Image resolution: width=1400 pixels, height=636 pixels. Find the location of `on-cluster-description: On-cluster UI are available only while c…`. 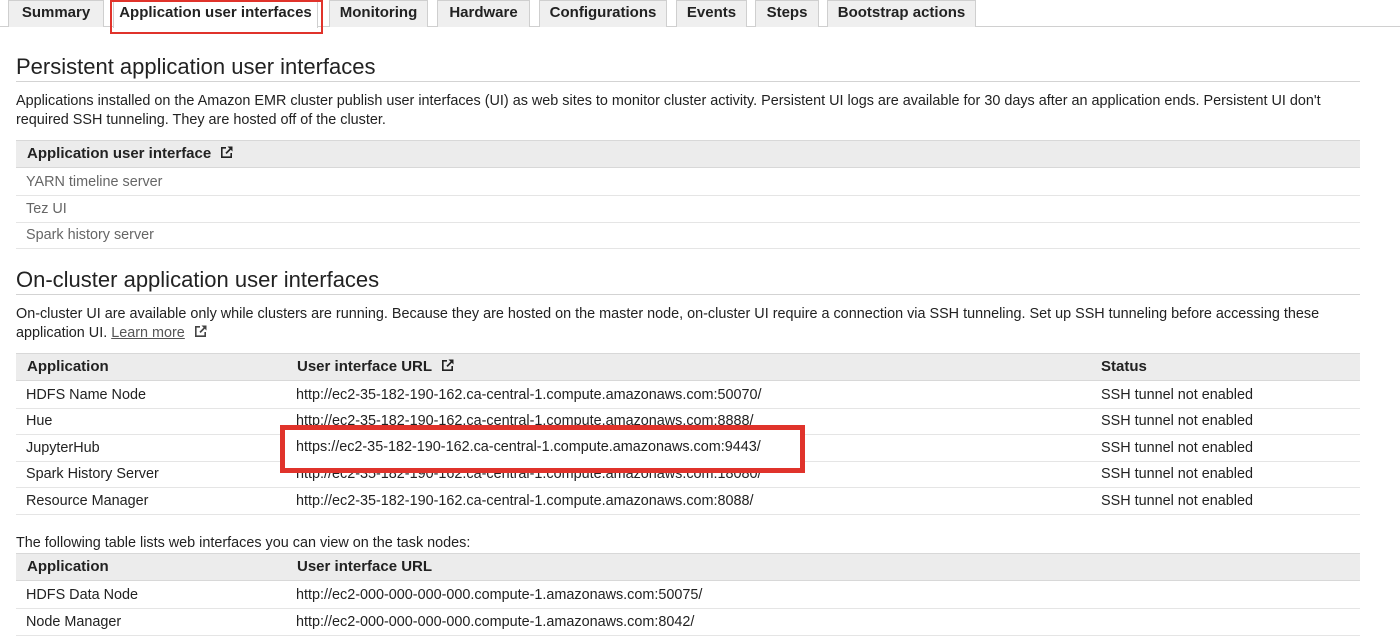

on-cluster-description: On-cluster UI are available only while c… is located at coordinates (668, 323).